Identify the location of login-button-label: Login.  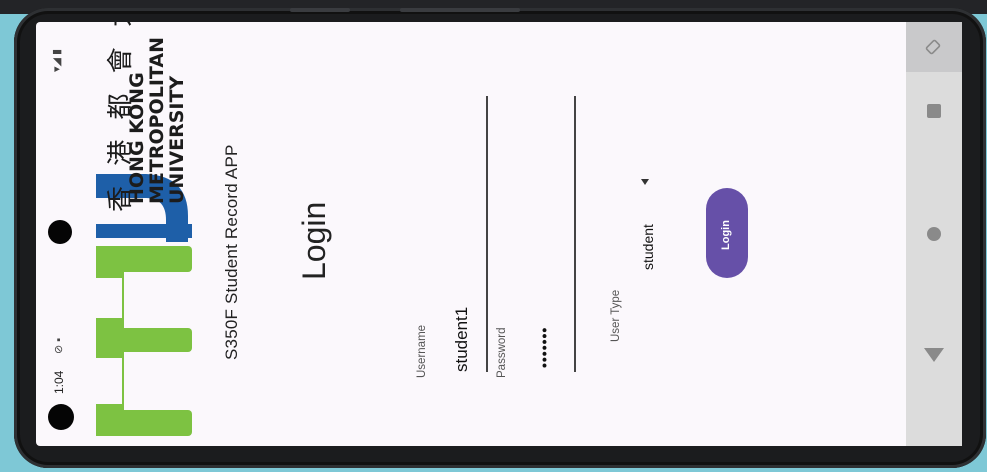
(726, 235).